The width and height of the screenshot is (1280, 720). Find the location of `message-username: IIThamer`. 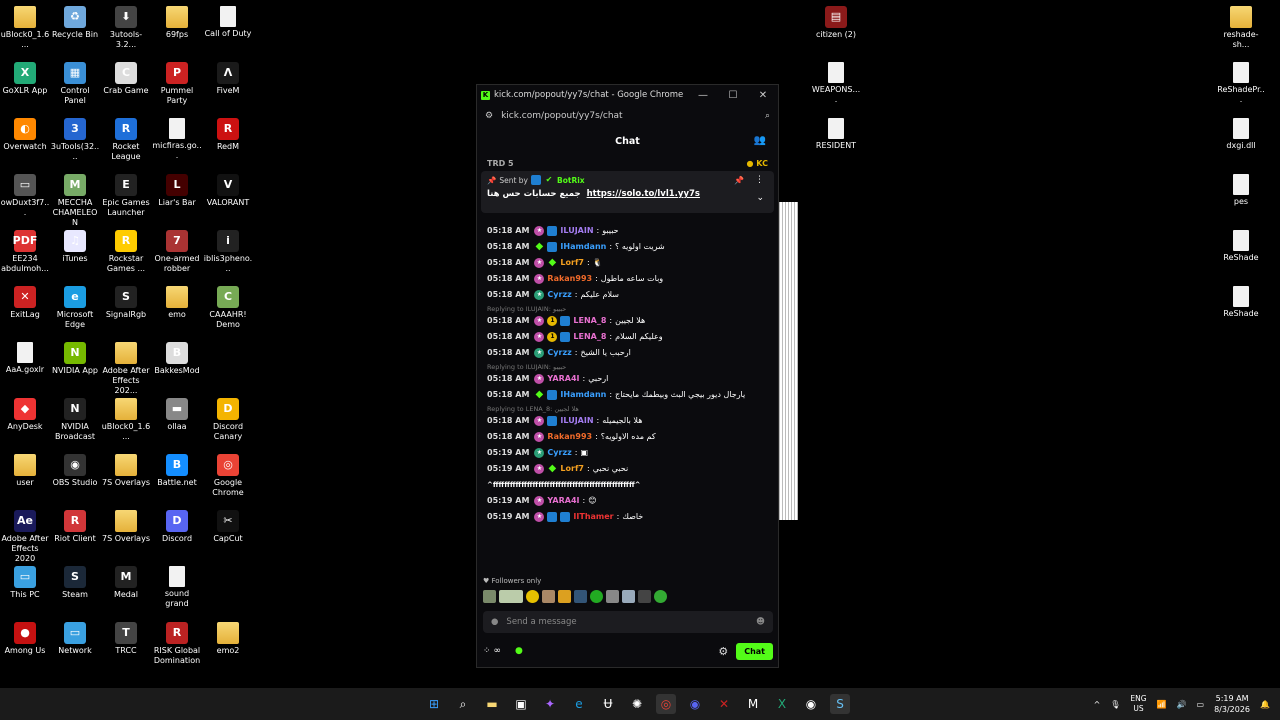

message-username: IIThamer is located at coordinates (593, 517).